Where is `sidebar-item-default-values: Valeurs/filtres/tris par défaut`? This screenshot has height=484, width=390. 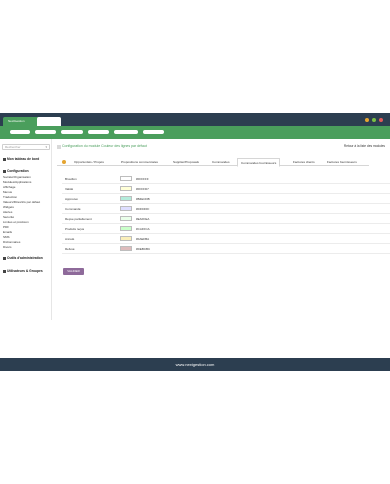
sidebar-item-default-values: Valeurs/filtres/tris par défaut is located at coordinates (21, 202).